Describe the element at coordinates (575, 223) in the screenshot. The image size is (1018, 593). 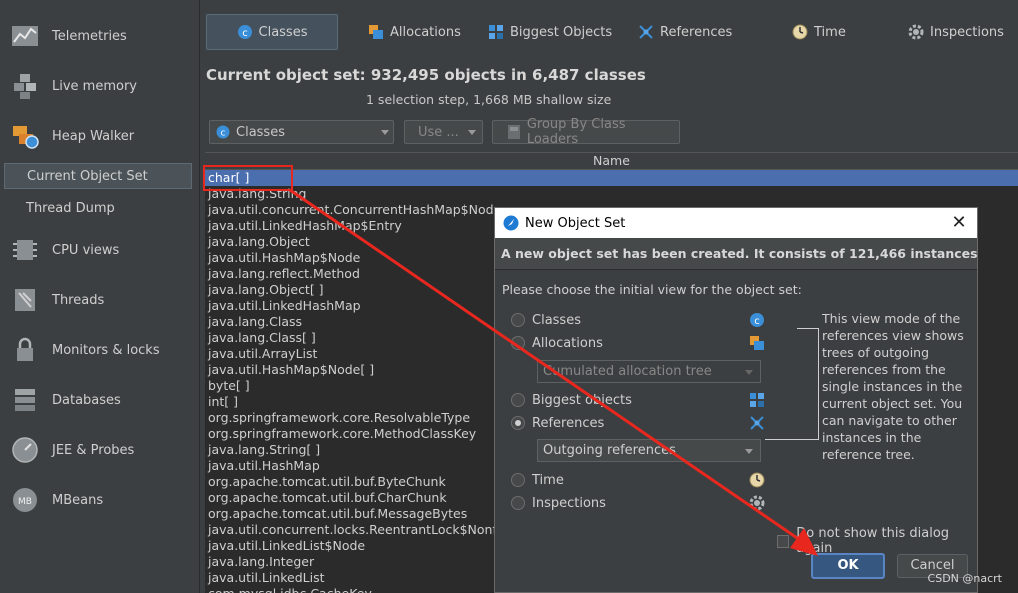
I see `dialog-title: New Object Set` at that location.